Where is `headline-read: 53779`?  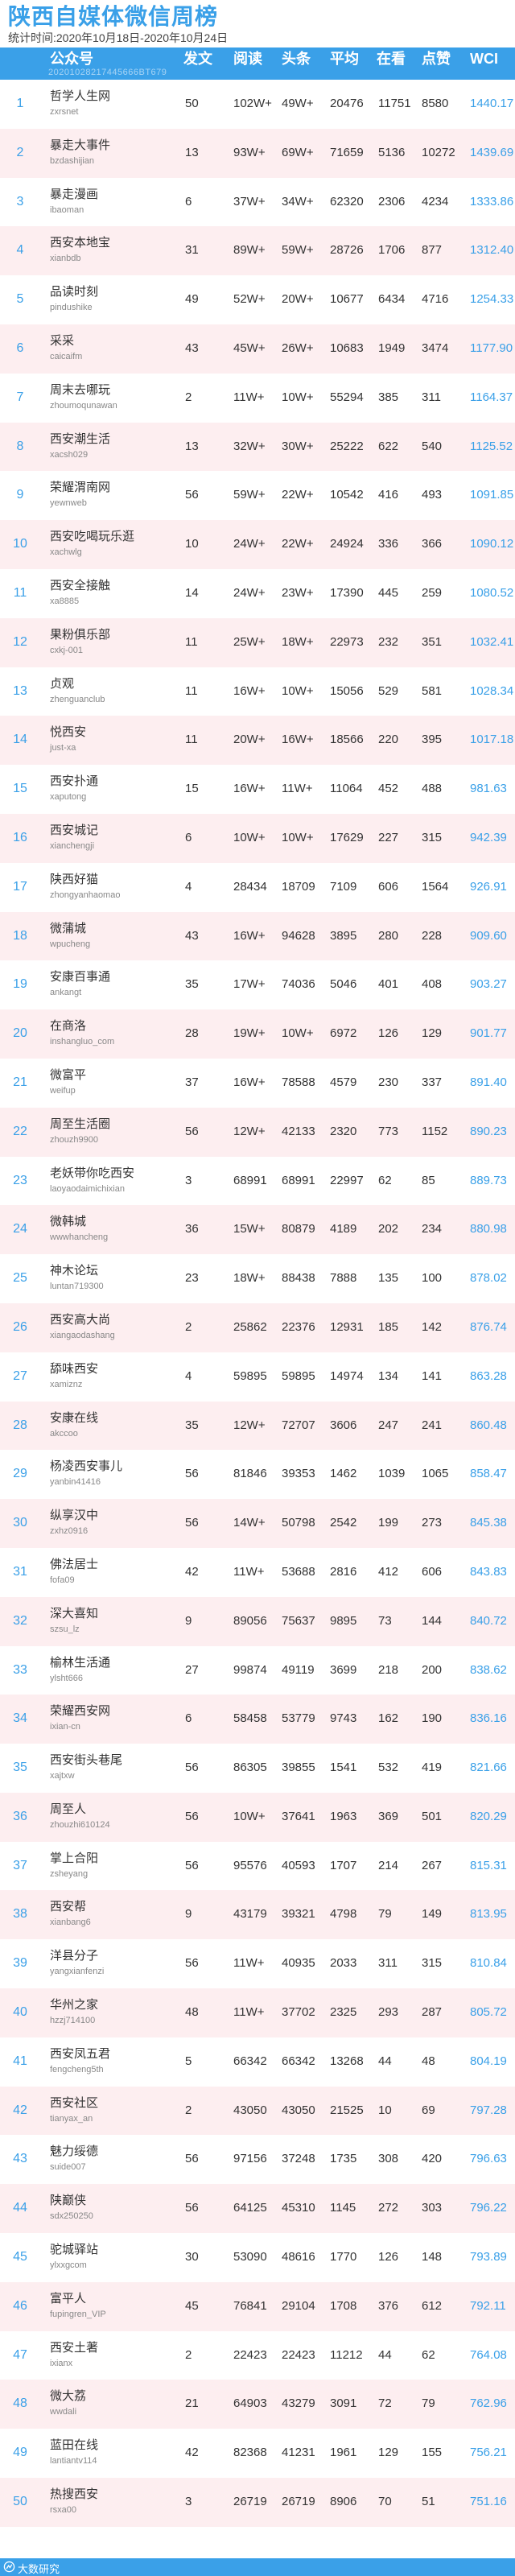
headline-read: 53779 is located at coordinates (298, 1718).